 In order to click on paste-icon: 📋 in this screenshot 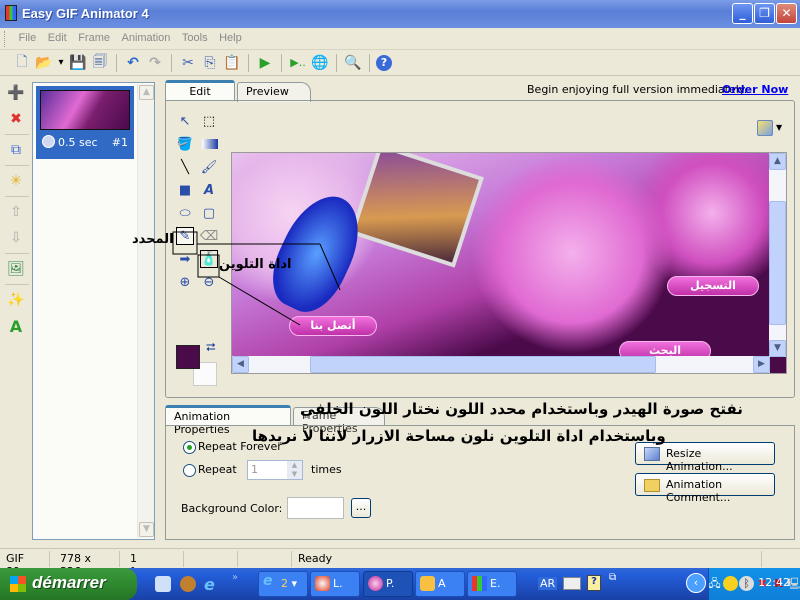, I will do `click(232, 63)`.